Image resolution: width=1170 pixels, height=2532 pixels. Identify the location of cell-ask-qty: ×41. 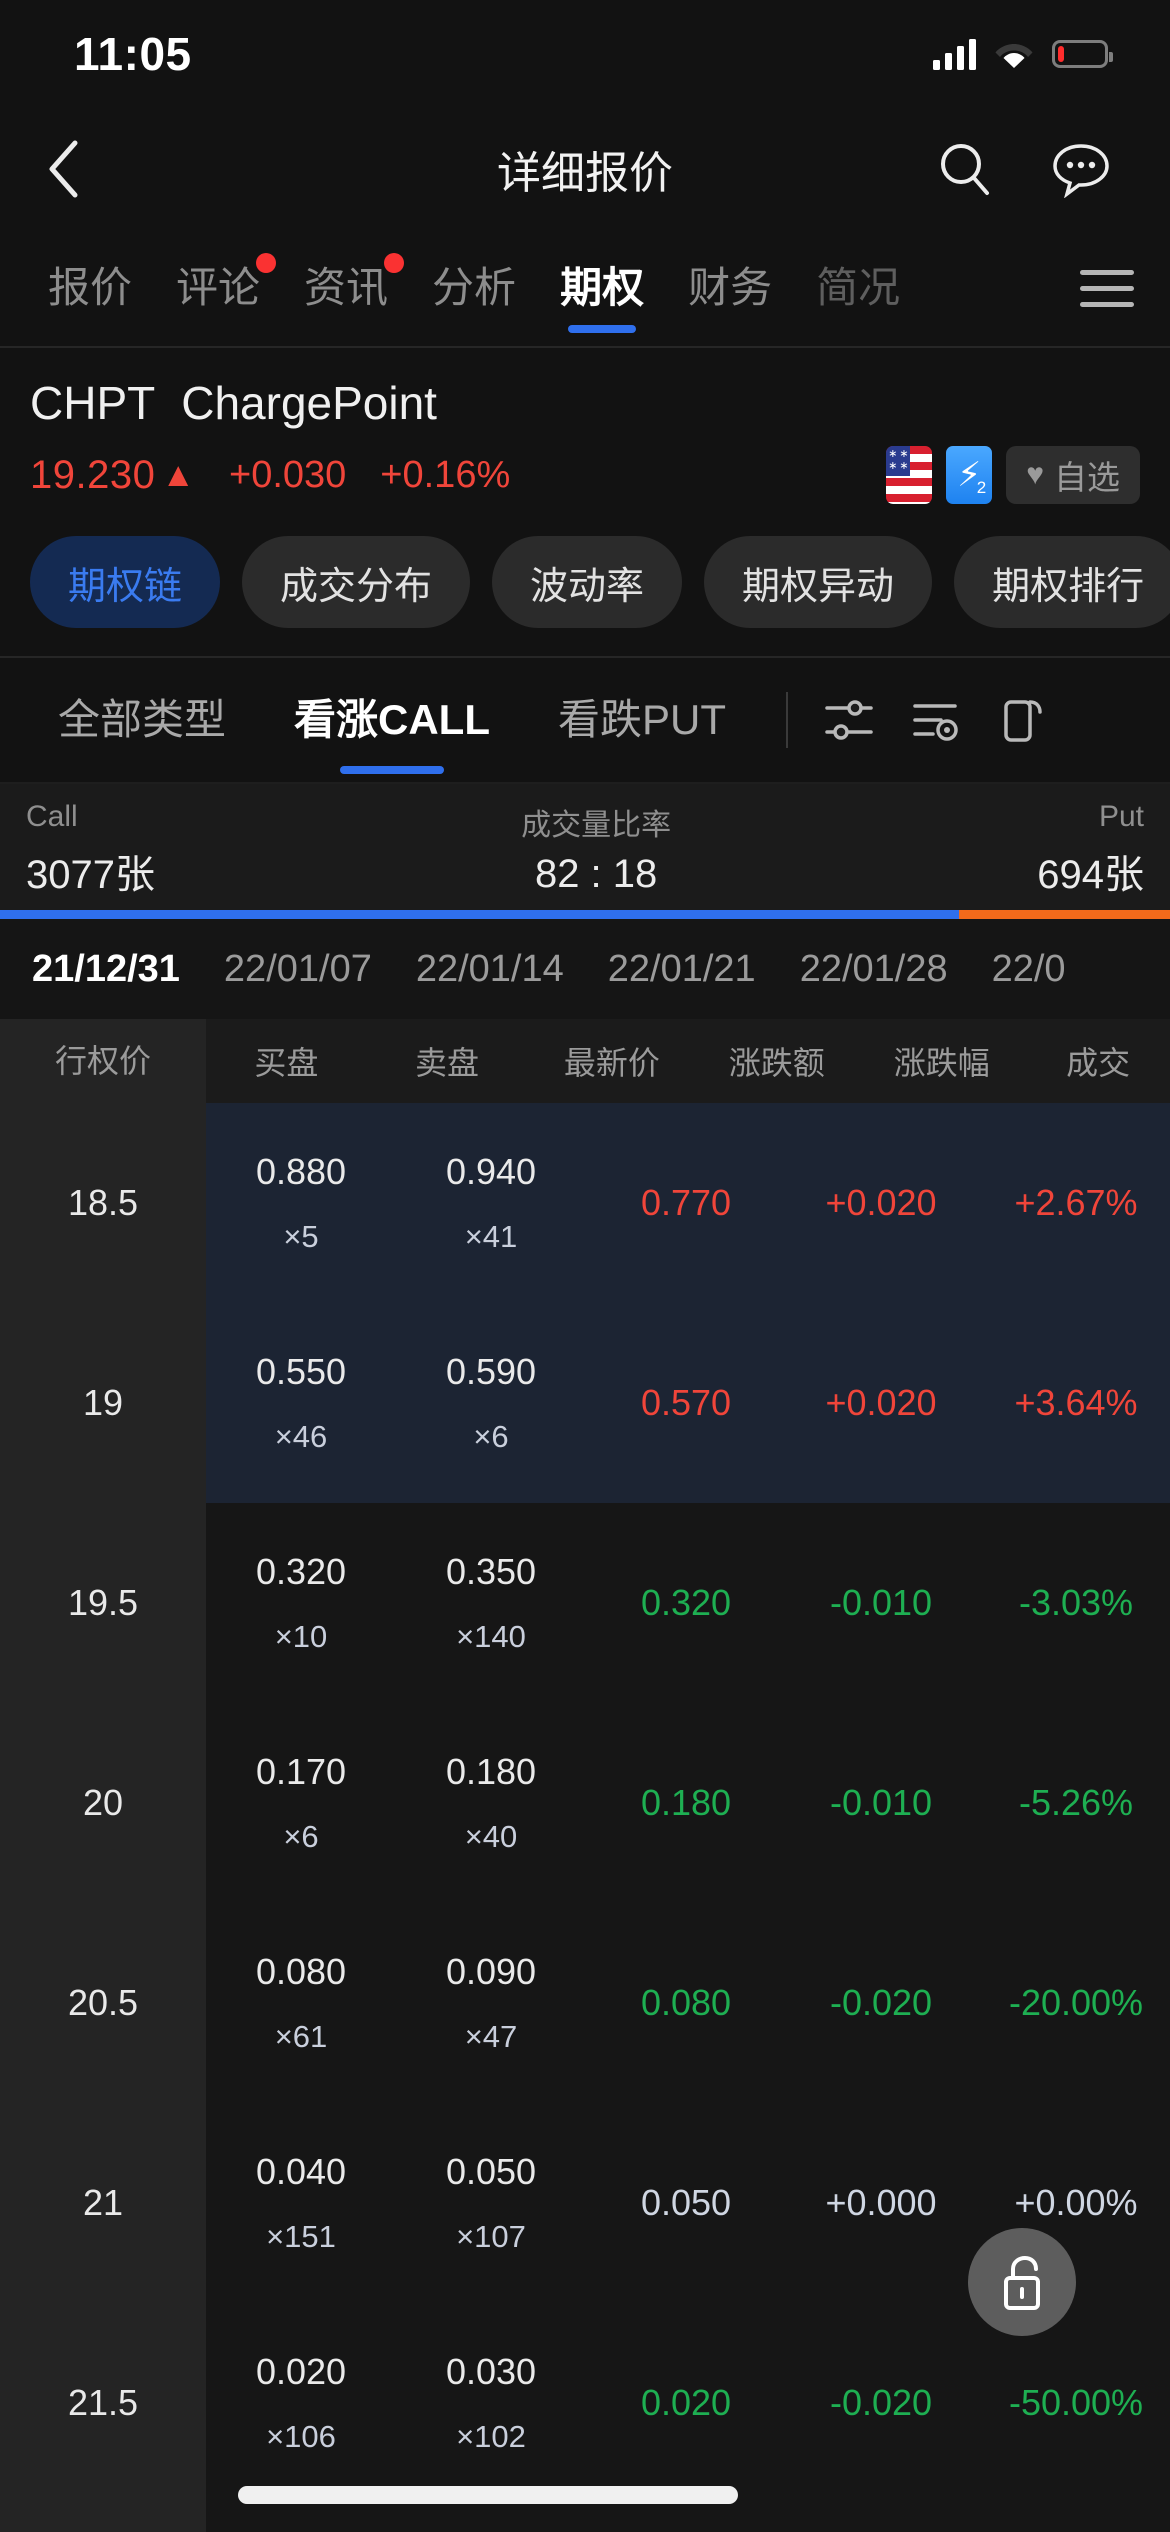
(491, 1236).